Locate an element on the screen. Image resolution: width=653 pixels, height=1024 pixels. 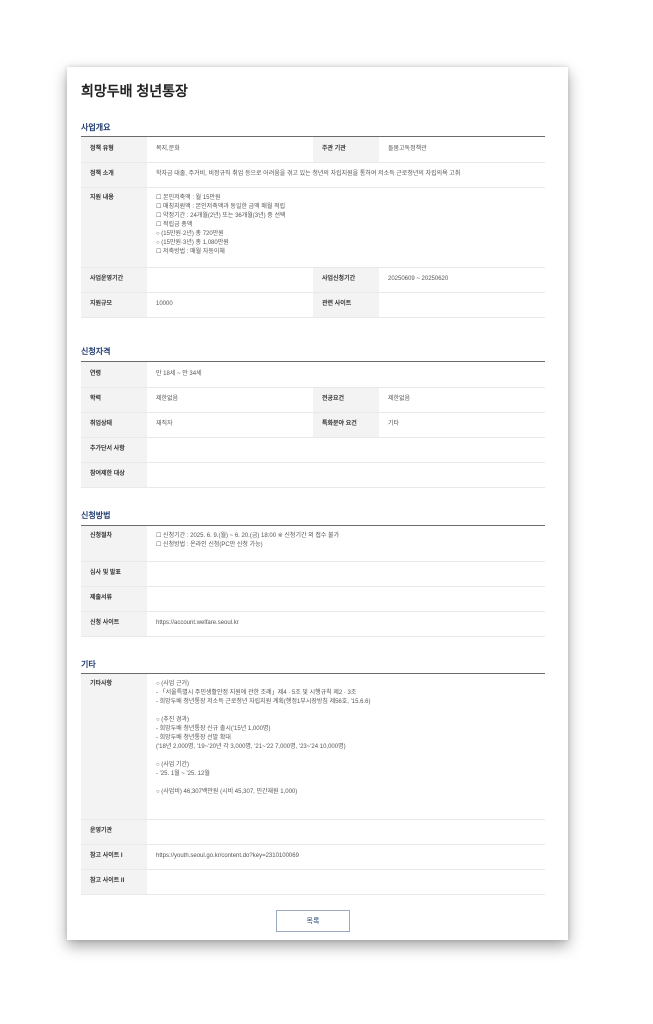
policy-type-label: 정책 유형 is located at coordinates (114, 150).